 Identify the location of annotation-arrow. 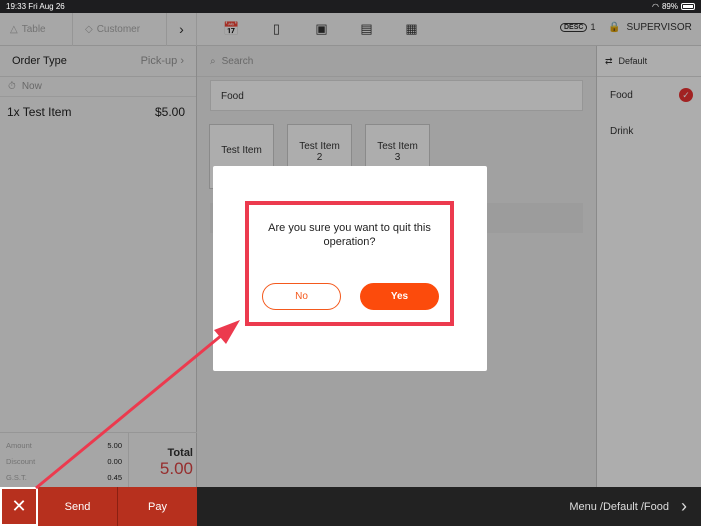
(137, 405).